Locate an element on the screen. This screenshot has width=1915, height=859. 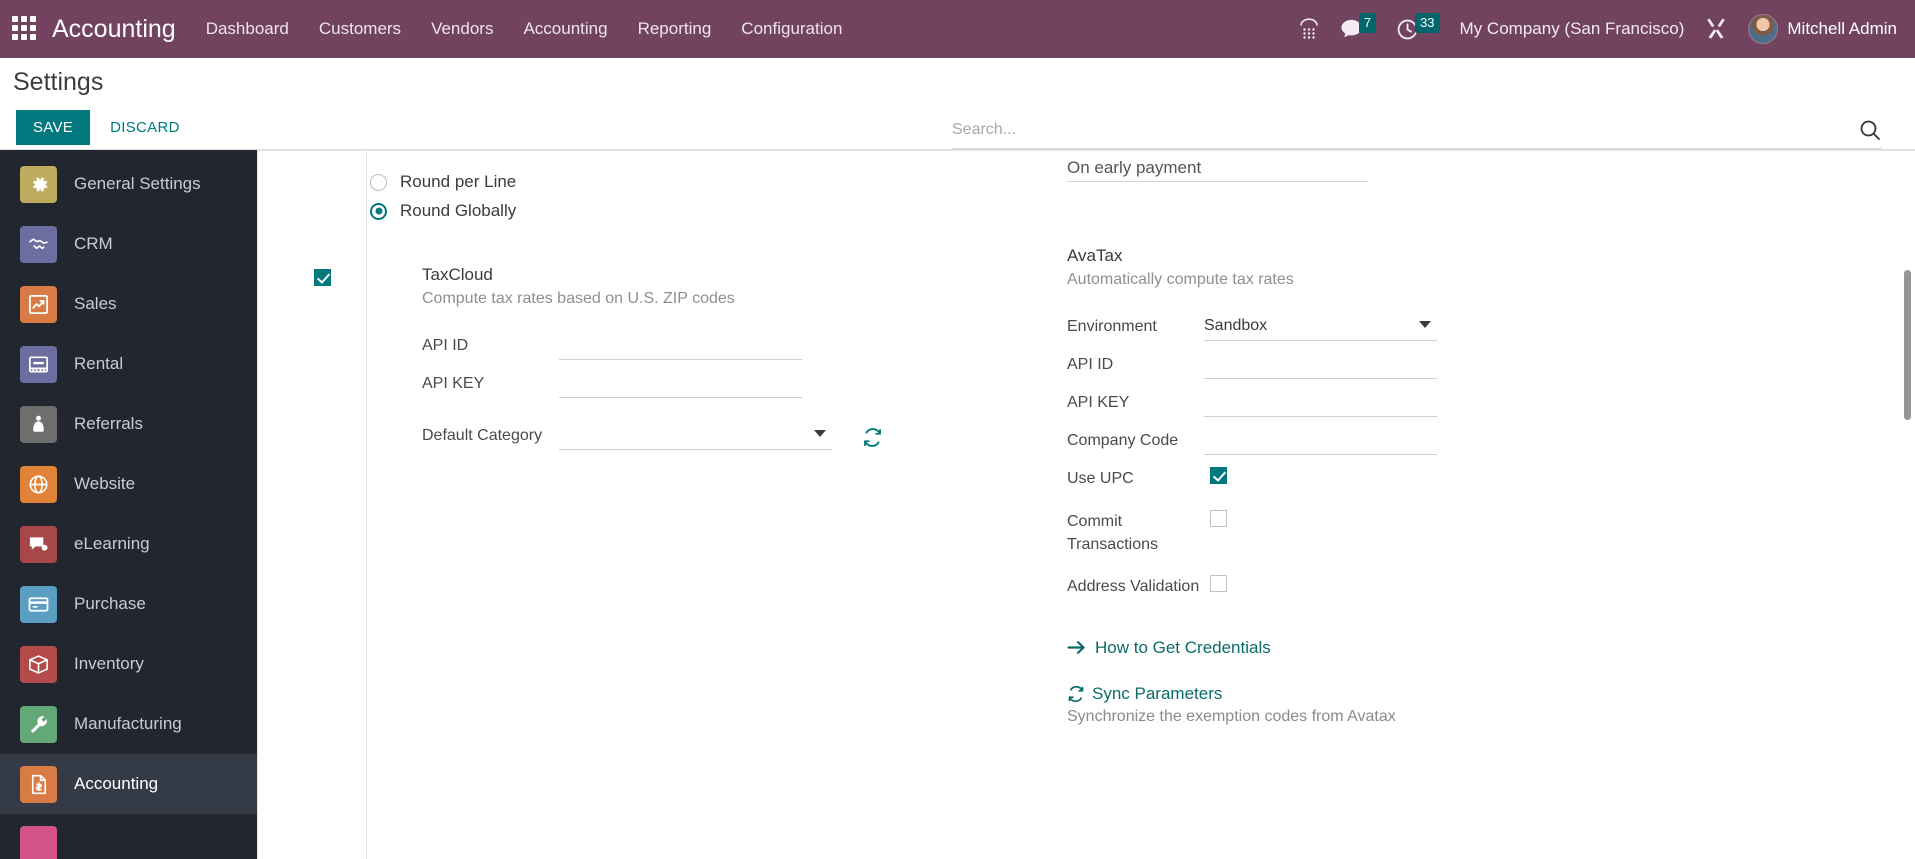
sidebar-item-label: Purchase is located at coordinates (110, 603).